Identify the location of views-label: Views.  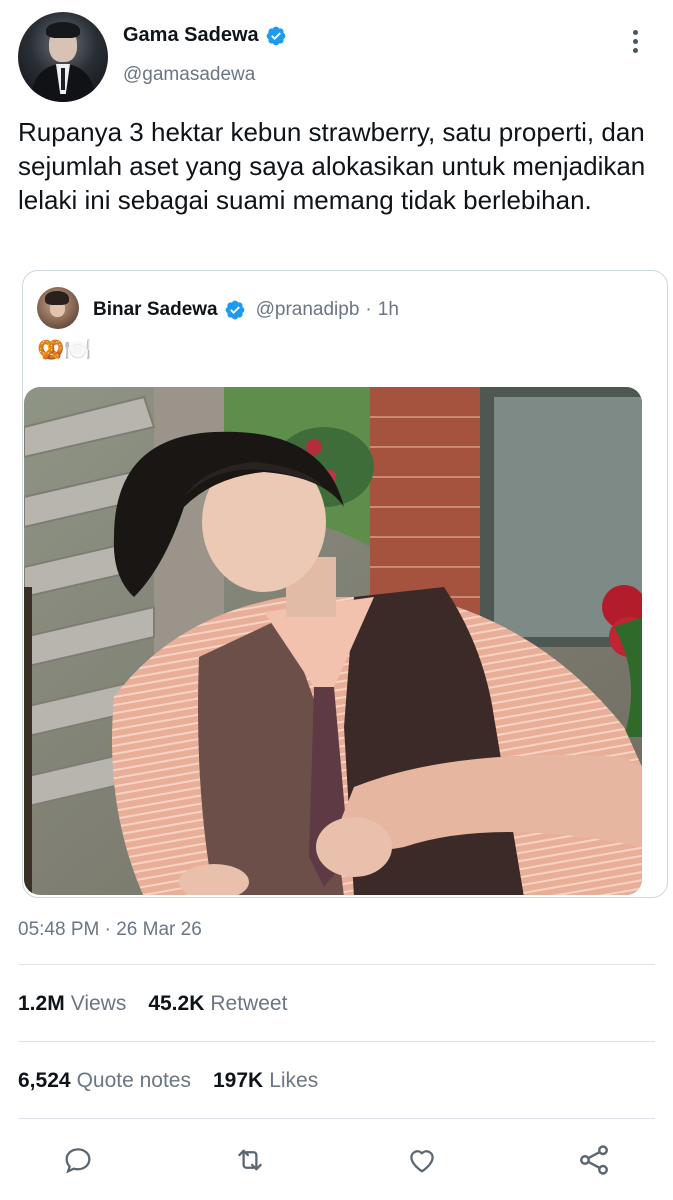
(98, 1003).